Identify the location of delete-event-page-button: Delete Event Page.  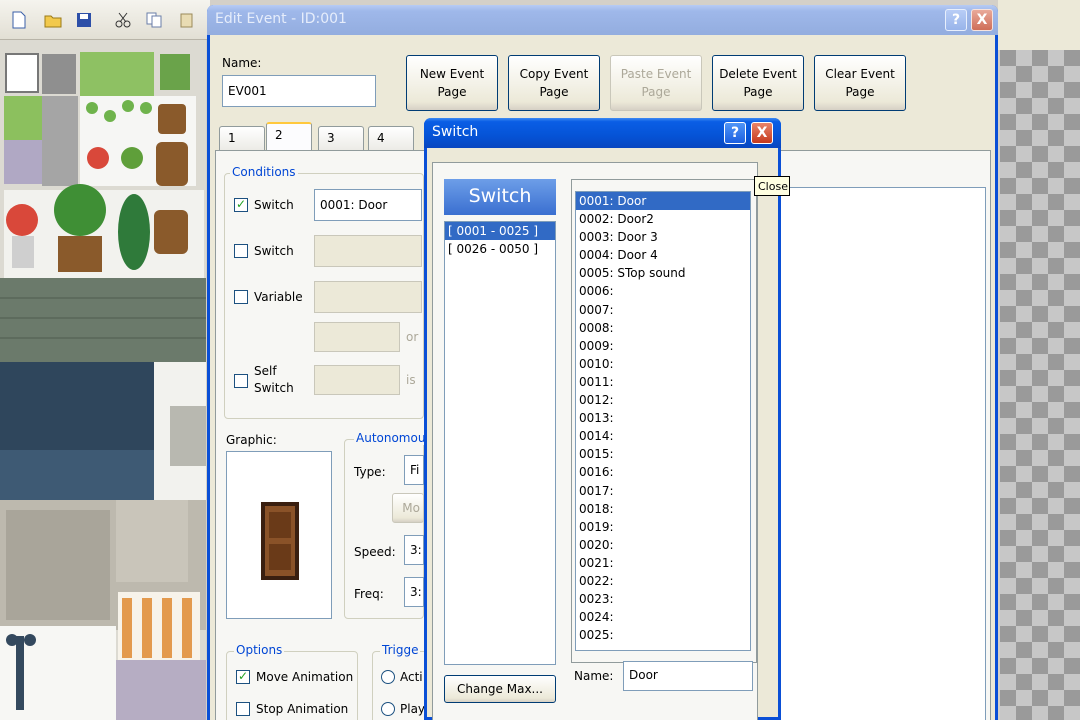
(758, 83).